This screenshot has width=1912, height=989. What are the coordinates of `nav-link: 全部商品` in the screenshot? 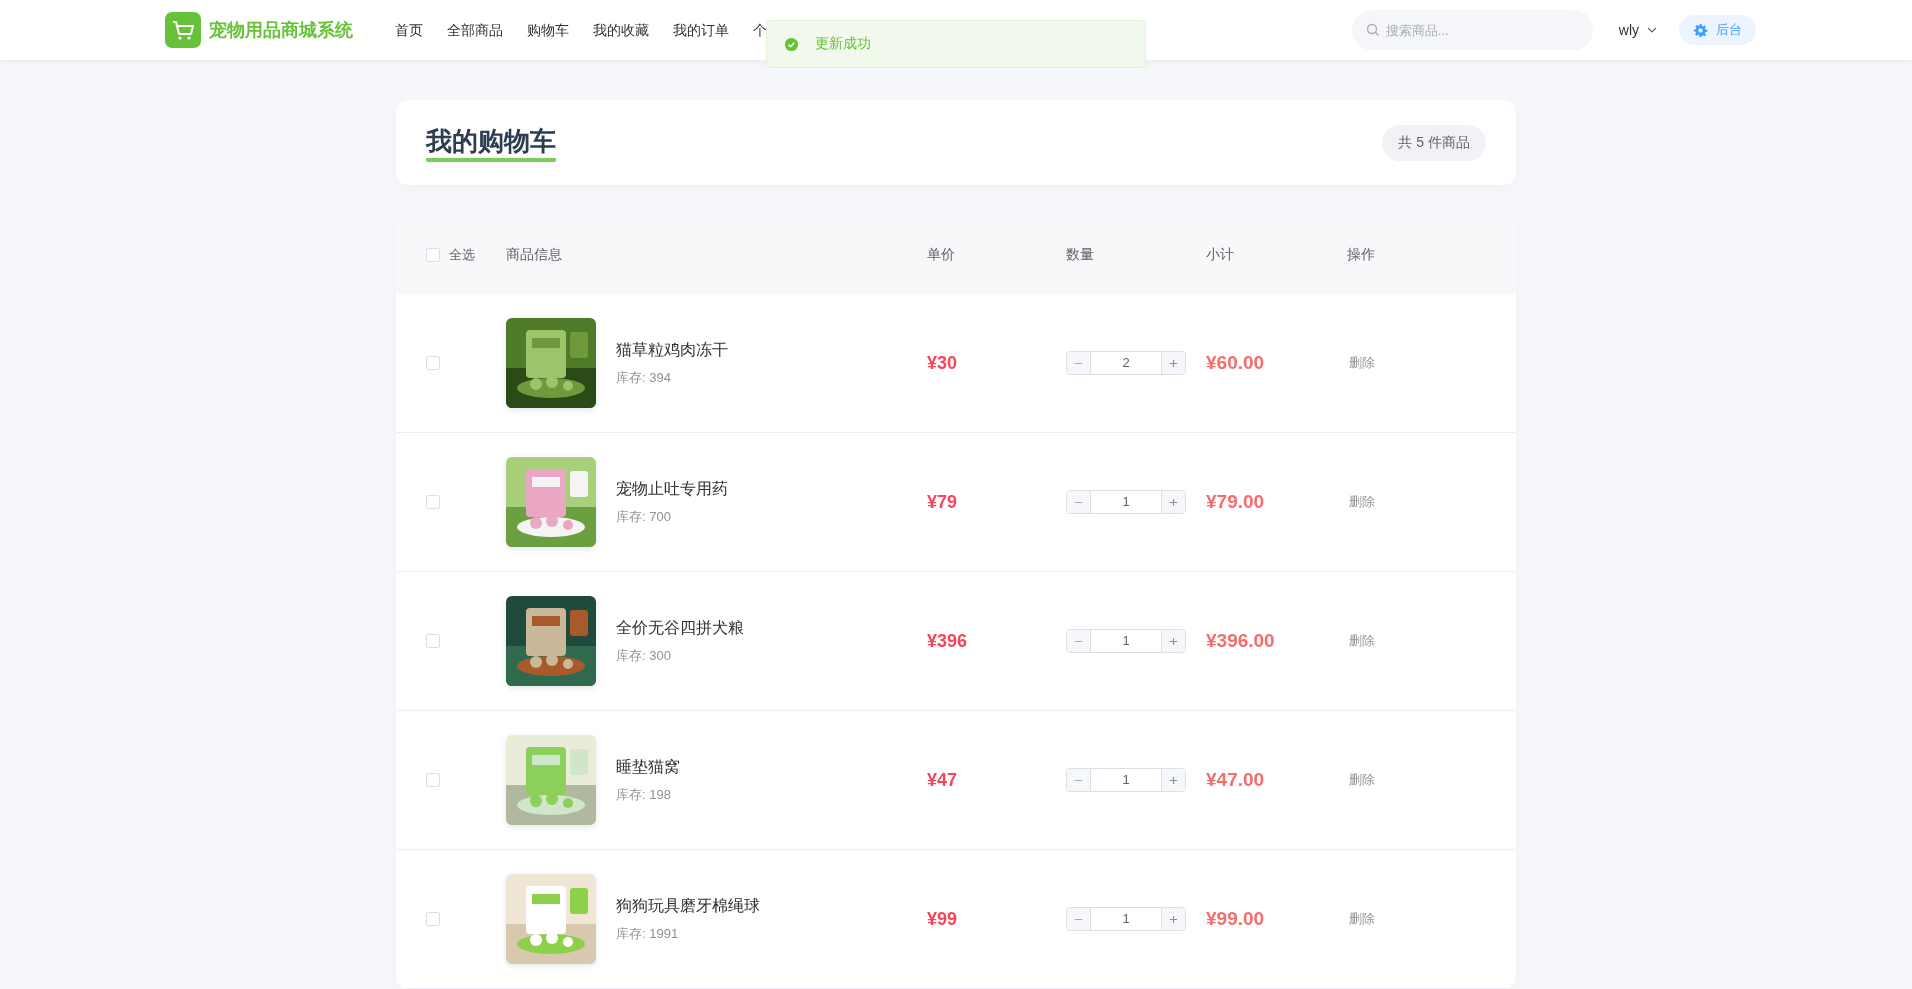 It's located at (475, 30).